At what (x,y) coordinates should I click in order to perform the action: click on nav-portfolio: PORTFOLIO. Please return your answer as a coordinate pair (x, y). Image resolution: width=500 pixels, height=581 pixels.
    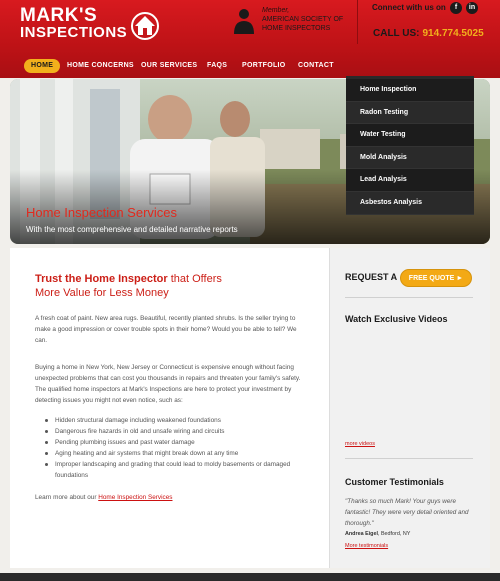
    Looking at the image, I should click on (264, 66).